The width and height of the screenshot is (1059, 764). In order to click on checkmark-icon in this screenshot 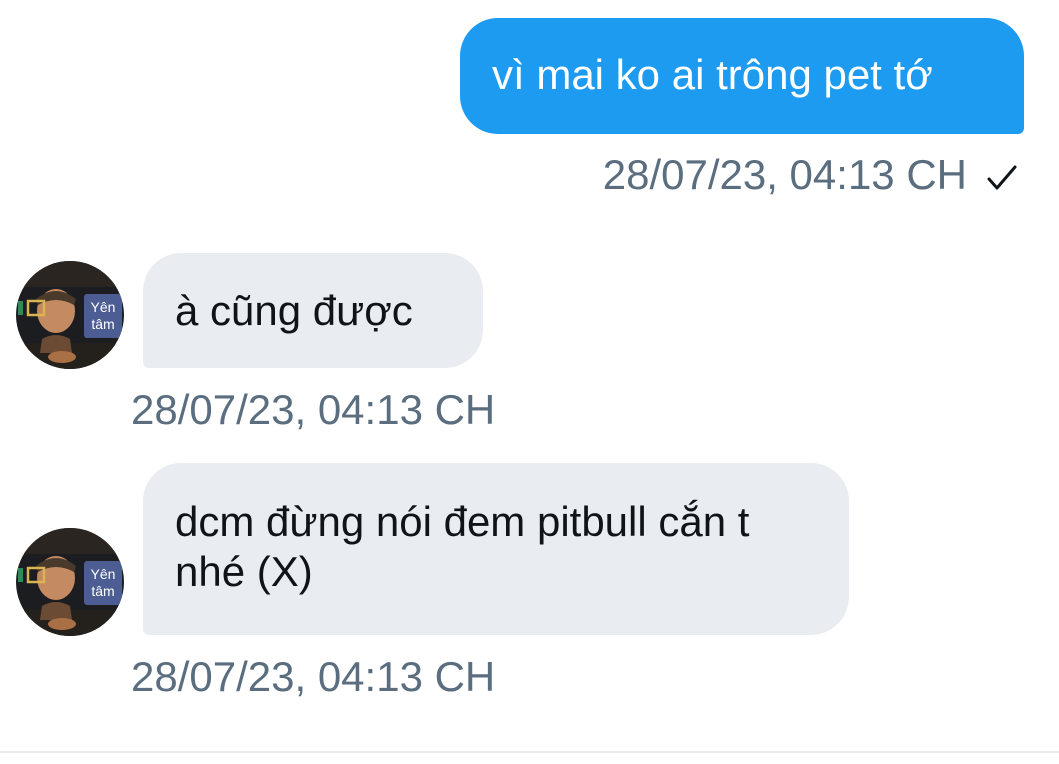, I will do `click(1002, 175)`.